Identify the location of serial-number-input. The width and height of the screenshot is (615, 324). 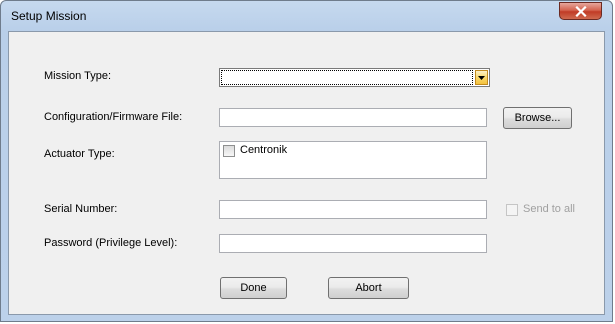
(353, 209).